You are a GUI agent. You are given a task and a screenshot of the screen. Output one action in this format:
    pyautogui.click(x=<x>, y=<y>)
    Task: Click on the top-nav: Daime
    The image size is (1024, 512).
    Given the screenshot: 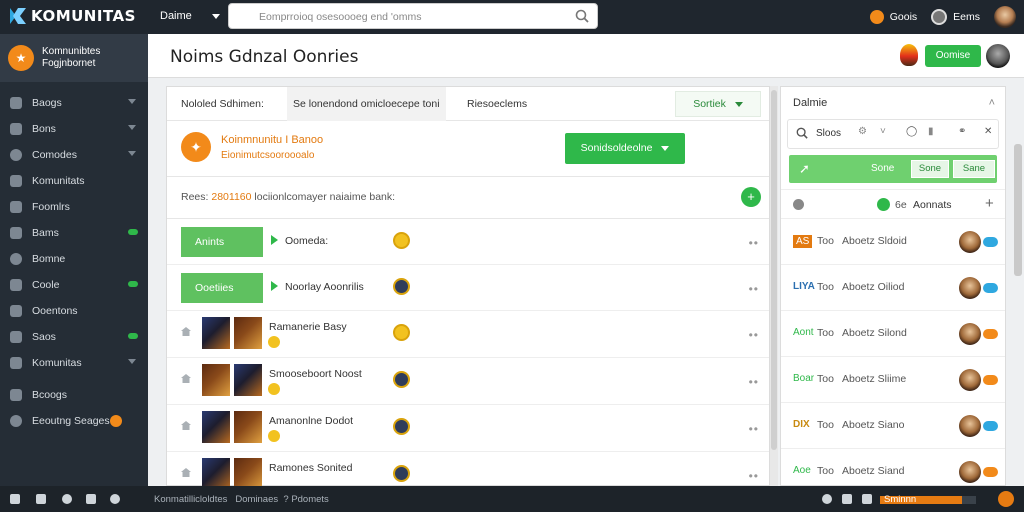 What is the action you would take?
    pyautogui.click(x=190, y=16)
    